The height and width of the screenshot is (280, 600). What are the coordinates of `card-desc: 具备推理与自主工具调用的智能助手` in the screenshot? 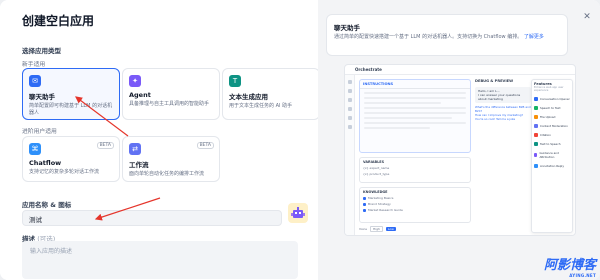 It's located at (169, 104).